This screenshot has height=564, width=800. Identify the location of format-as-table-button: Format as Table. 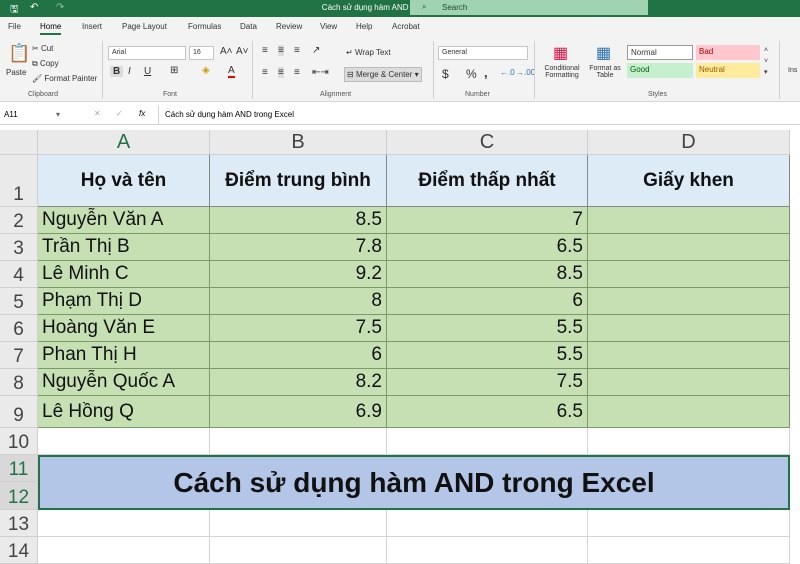
(605, 72).